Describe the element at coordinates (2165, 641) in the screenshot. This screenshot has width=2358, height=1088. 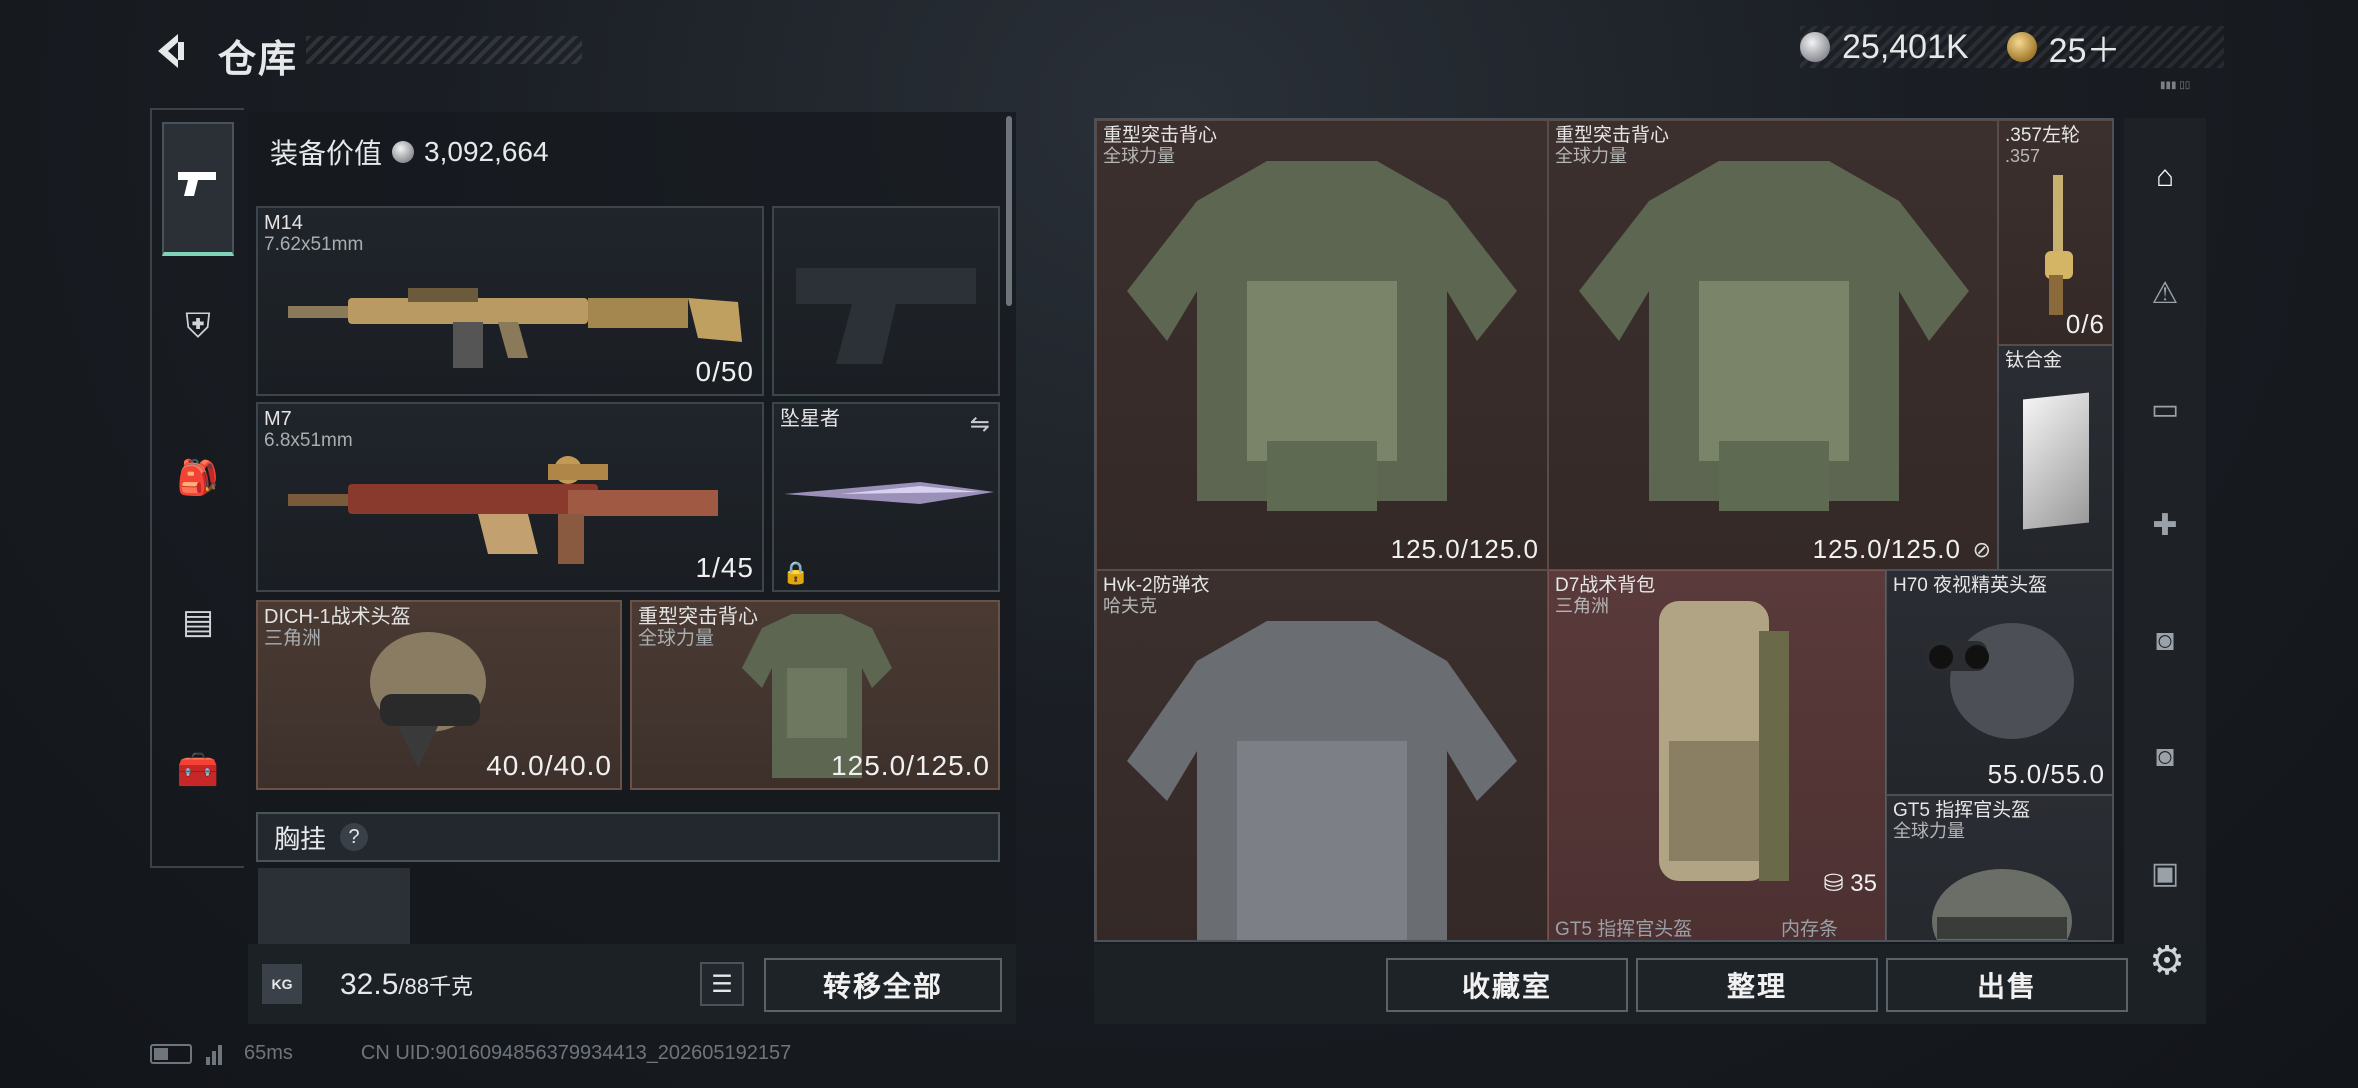
I see `tab-storage-5: ◙` at that location.